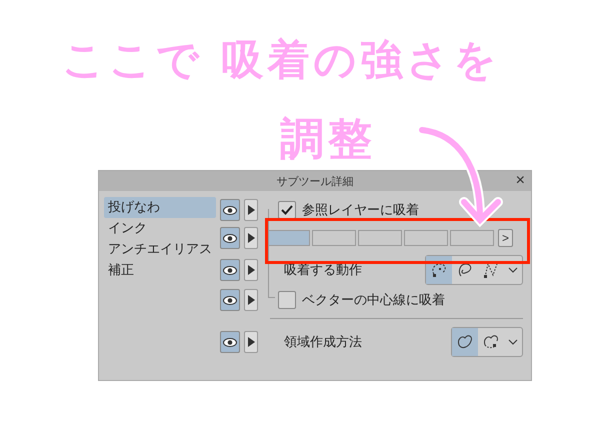  Describe the element at coordinates (465, 270) in the screenshot. I see `lasso-icon` at that location.